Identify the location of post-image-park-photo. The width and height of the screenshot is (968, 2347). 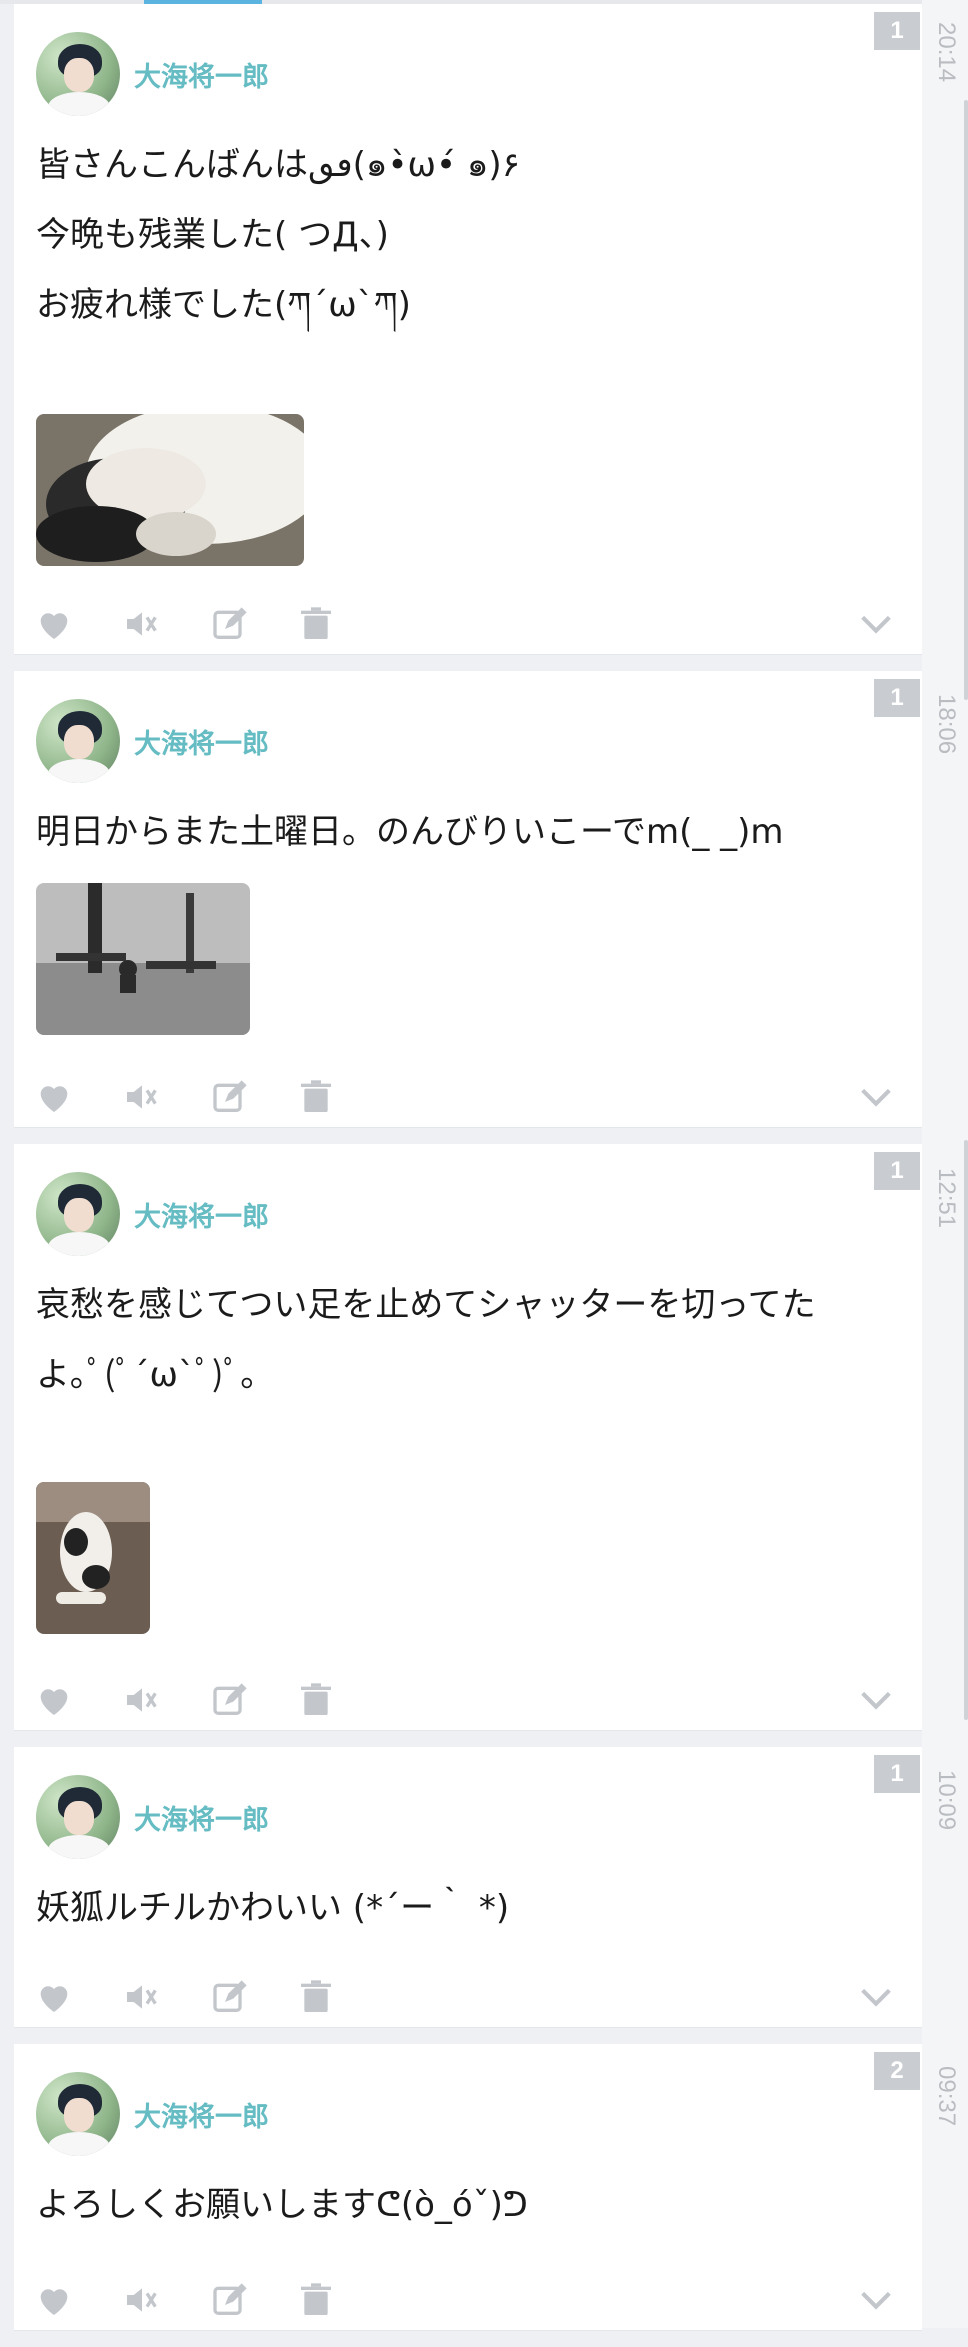
(143, 959).